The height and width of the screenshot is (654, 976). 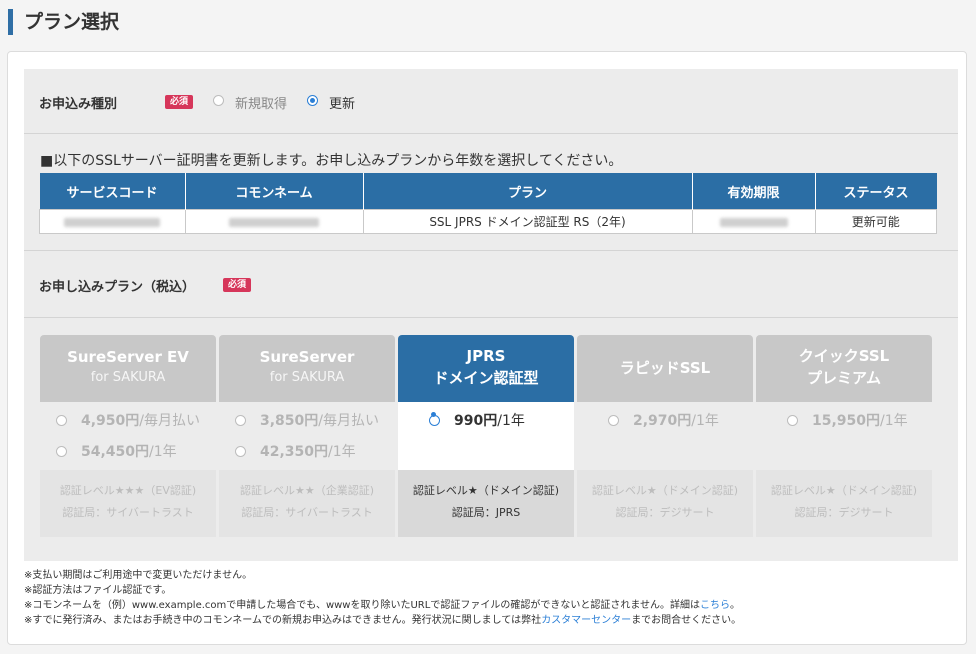 What do you see at coordinates (844, 368) in the screenshot?
I see `plan-header: クイックSSL プレミアム` at bounding box center [844, 368].